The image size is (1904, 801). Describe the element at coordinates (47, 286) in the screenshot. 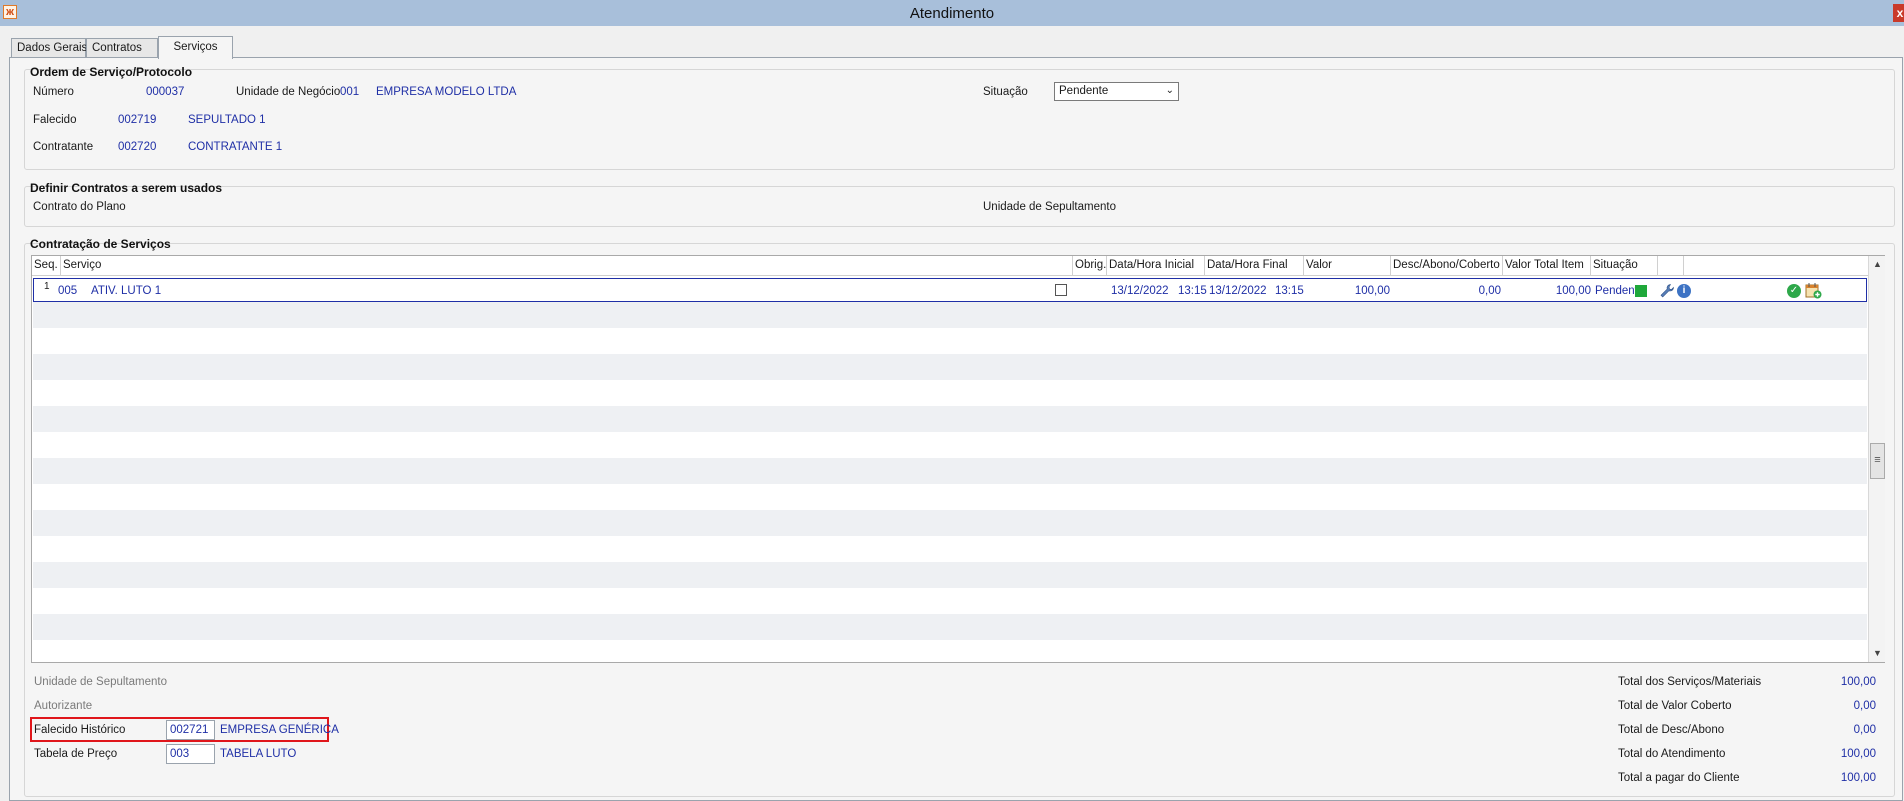

I see `row-seq: 1` at that location.